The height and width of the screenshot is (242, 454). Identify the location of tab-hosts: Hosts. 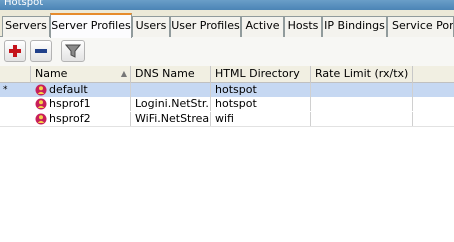
(303, 26).